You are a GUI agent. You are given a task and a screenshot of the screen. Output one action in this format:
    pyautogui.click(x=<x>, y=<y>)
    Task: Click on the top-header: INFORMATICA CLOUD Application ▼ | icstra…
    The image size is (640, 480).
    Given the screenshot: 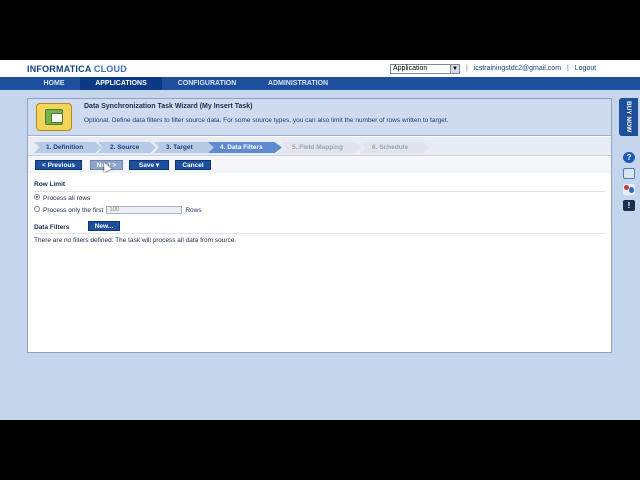 What is the action you would take?
    pyautogui.click(x=320, y=68)
    